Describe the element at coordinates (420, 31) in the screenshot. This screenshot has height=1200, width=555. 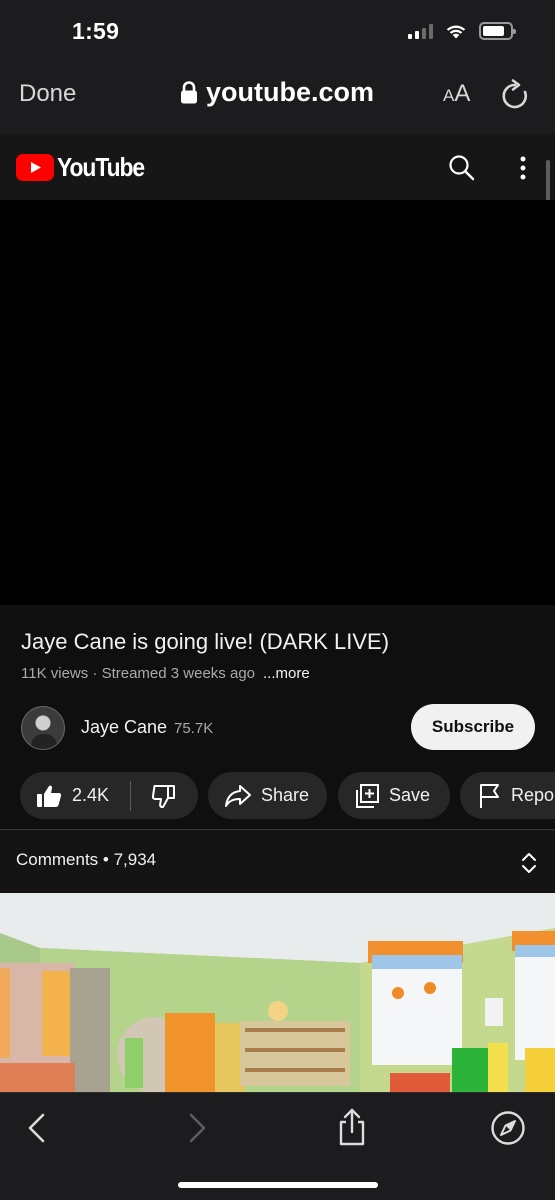
I see `cellular-signal-icon` at that location.